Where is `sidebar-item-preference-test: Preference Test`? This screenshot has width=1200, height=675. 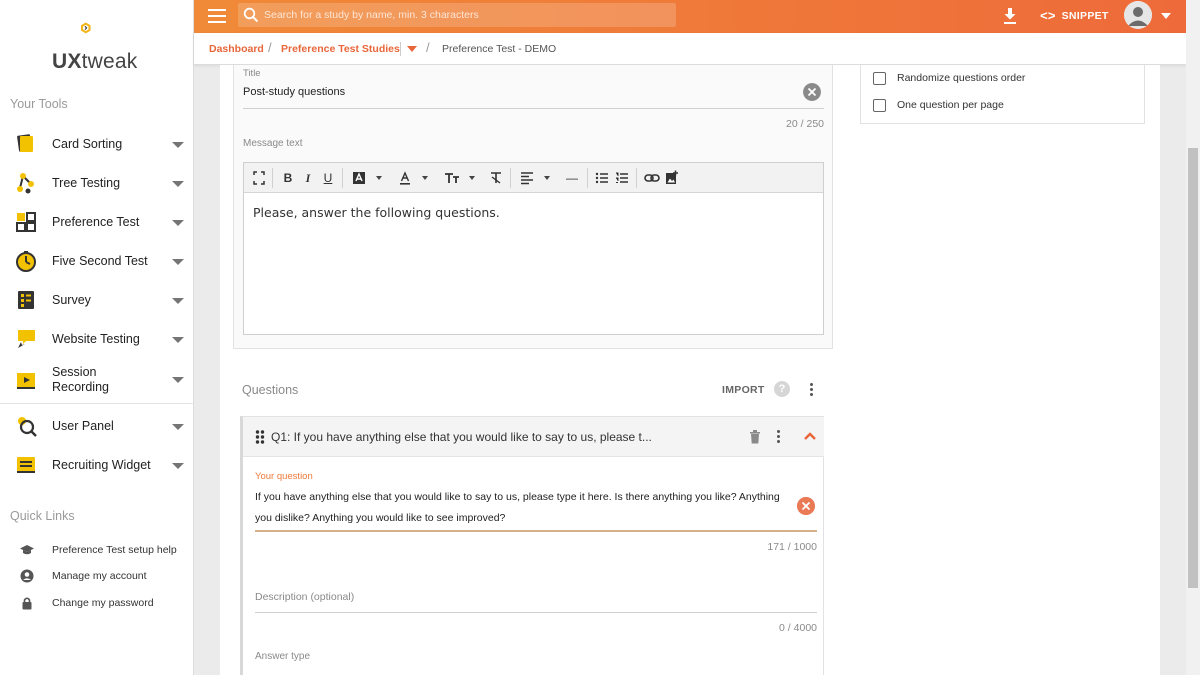 sidebar-item-preference-test: Preference Test is located at coordinates (97, 222).